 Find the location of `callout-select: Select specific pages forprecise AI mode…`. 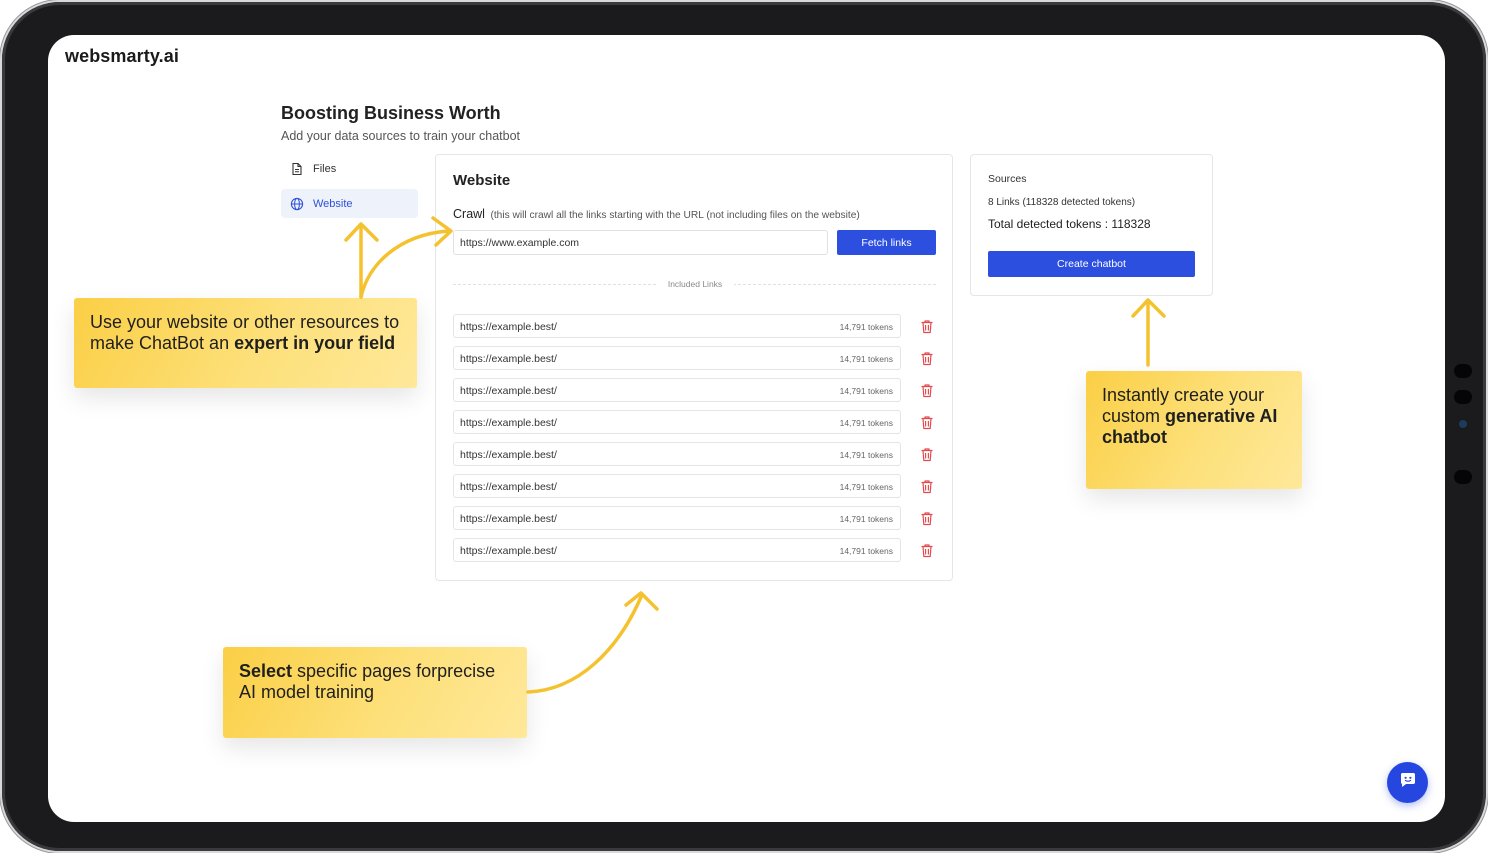

callout-select: Select specific pages forprecise AI mode… is located at coordinates (375, 692).